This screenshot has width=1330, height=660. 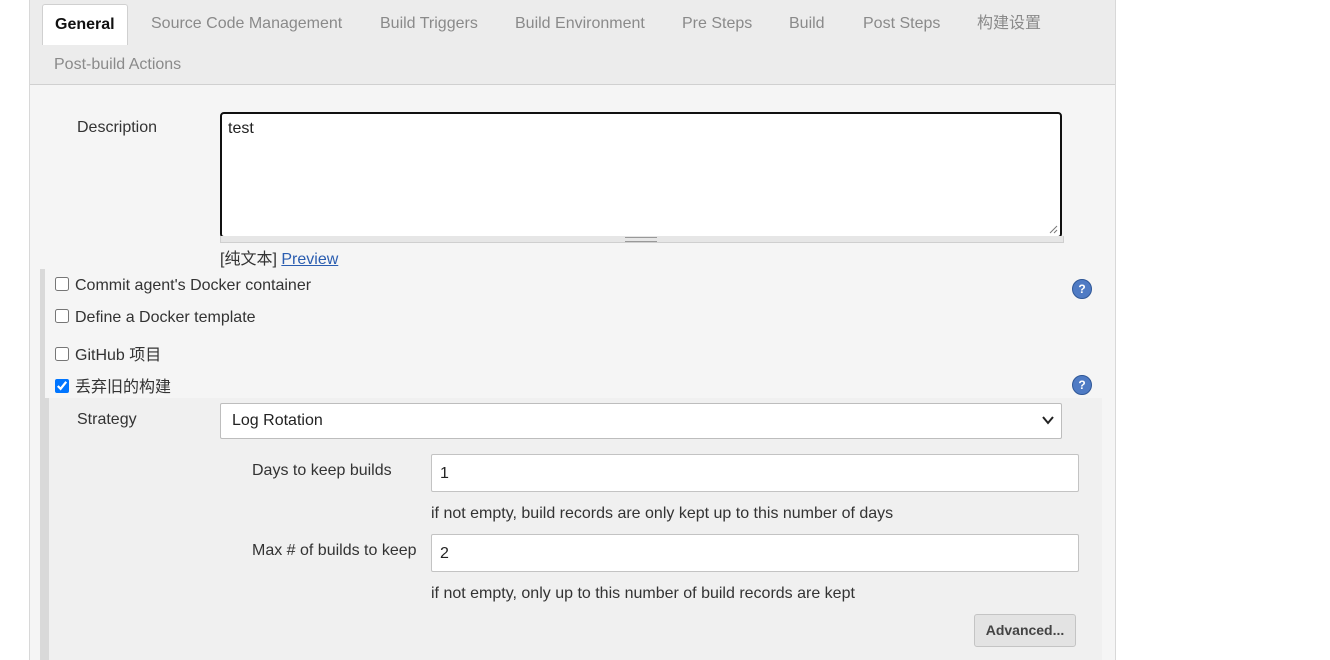 I want to click on discard-old-builds-checkbox, so click(x=62, y=386).